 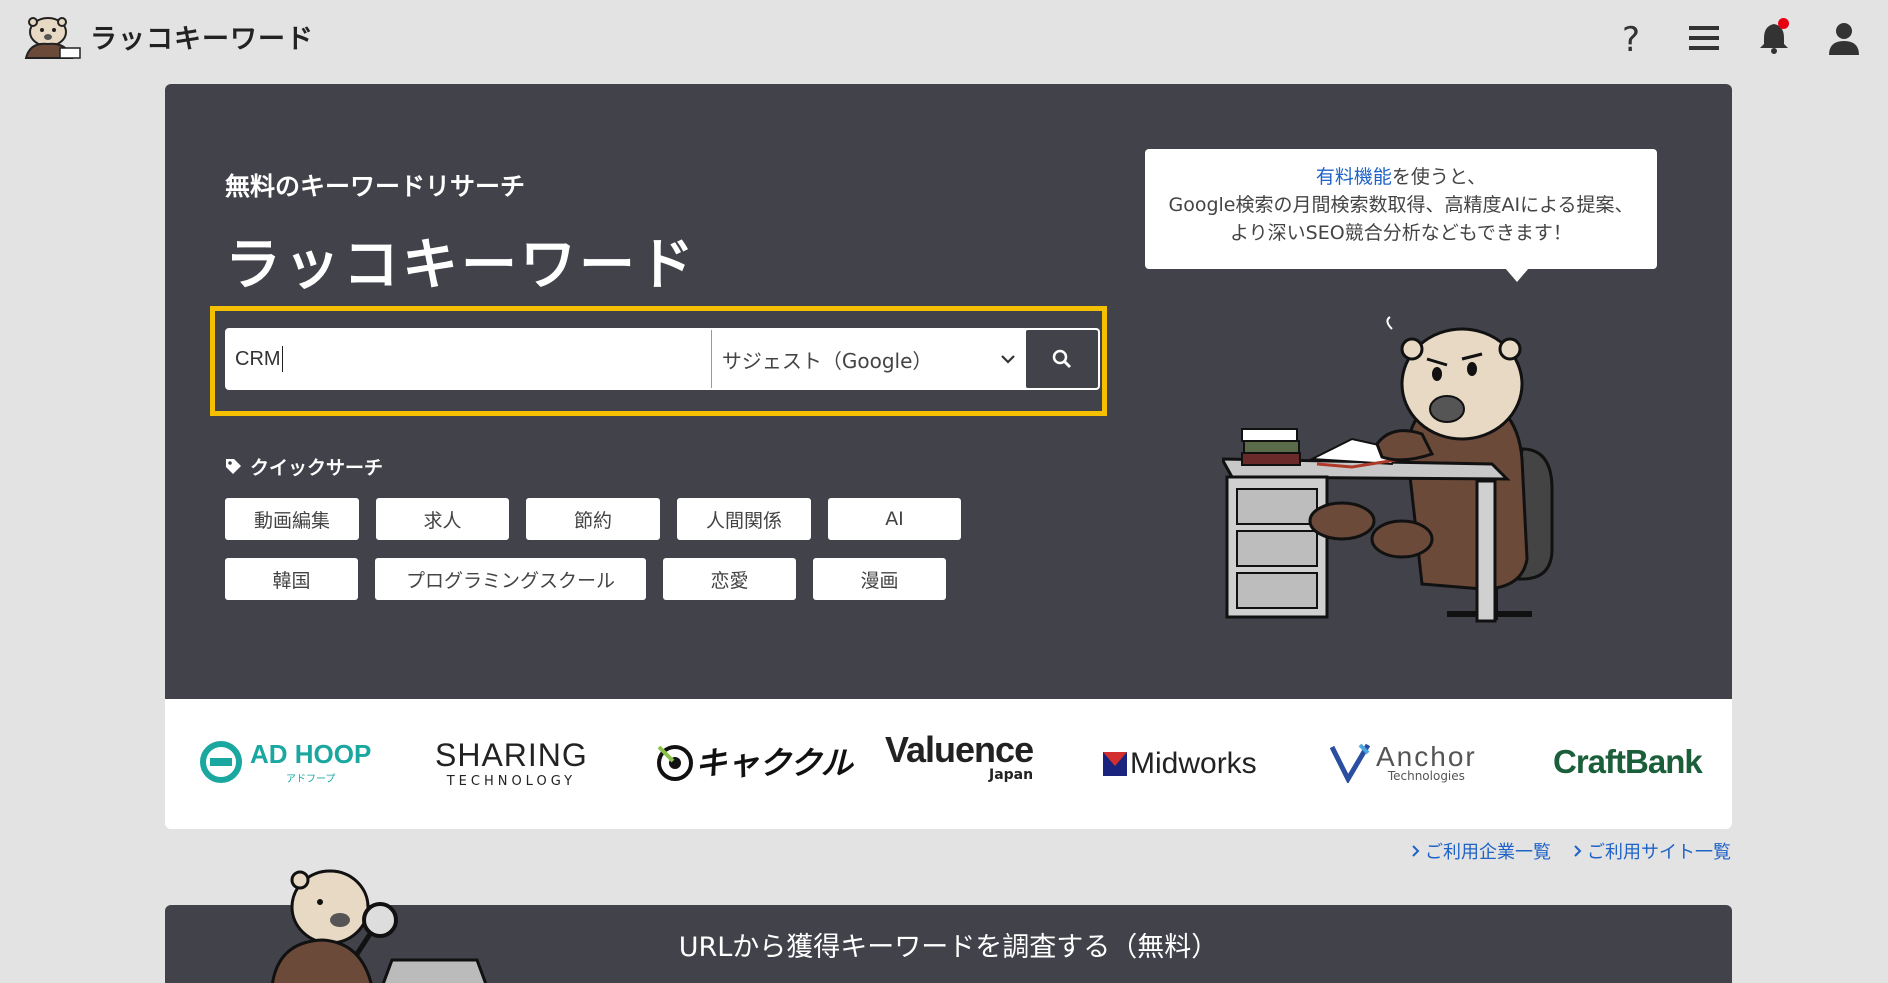 I want to click on companies-list-link: ご利用企業一覧, so click(x=1481, y=851).